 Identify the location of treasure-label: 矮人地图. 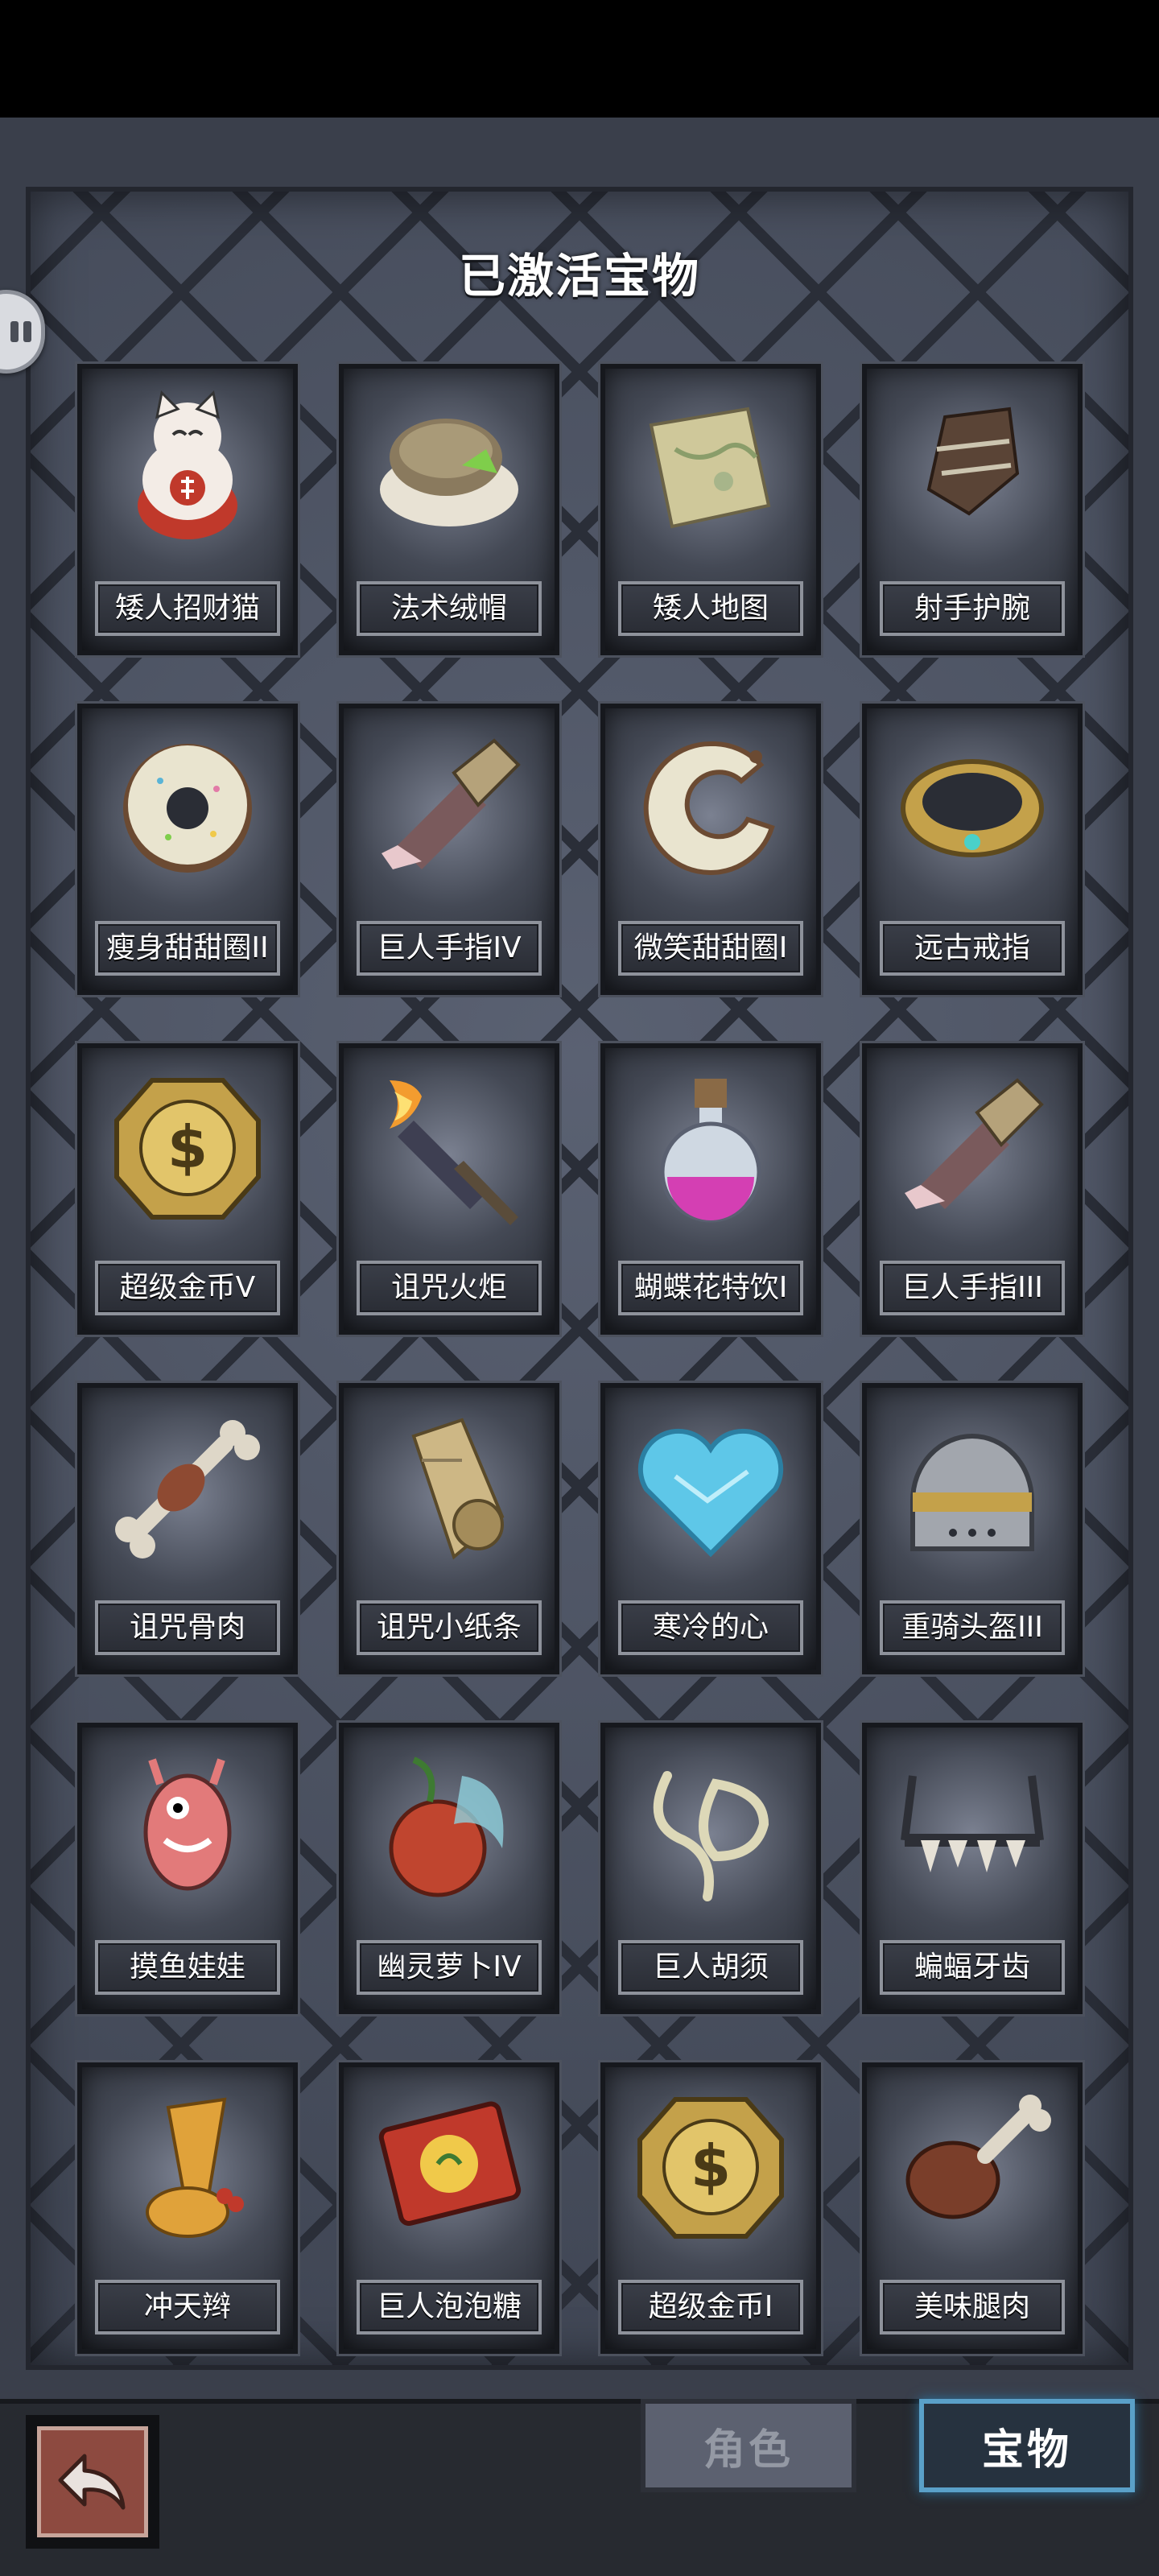
(710, 608).